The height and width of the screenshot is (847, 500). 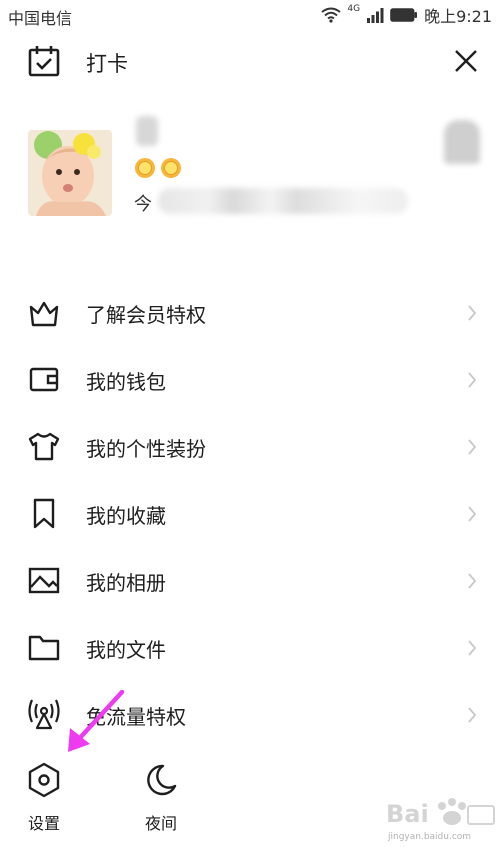 What do you see at coordinates (44, 446) in the screenshot?
I see `tshirt-icon` at bounding box center [44, 446].